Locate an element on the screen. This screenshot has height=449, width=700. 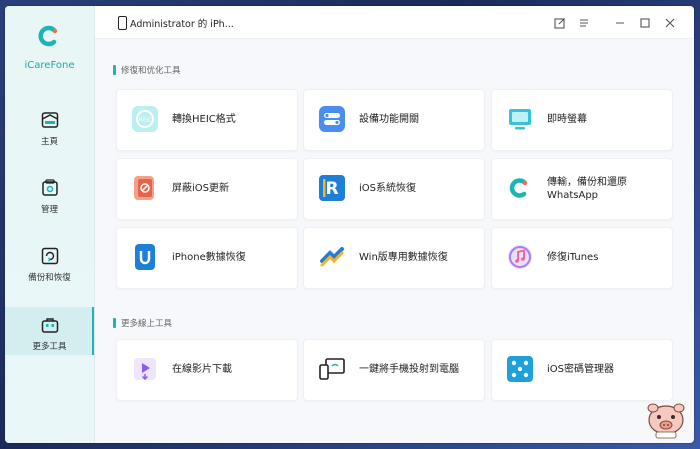
sidebar-item-label: 主頁 is located at coordinates (49, 142).